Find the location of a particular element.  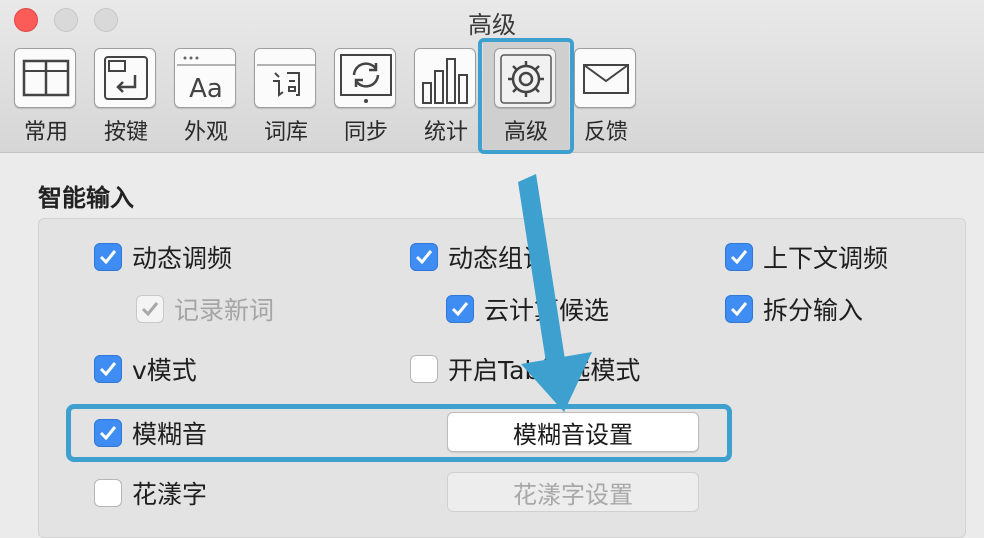

tab-sync: 同步 is located at coordinates (366, 96).